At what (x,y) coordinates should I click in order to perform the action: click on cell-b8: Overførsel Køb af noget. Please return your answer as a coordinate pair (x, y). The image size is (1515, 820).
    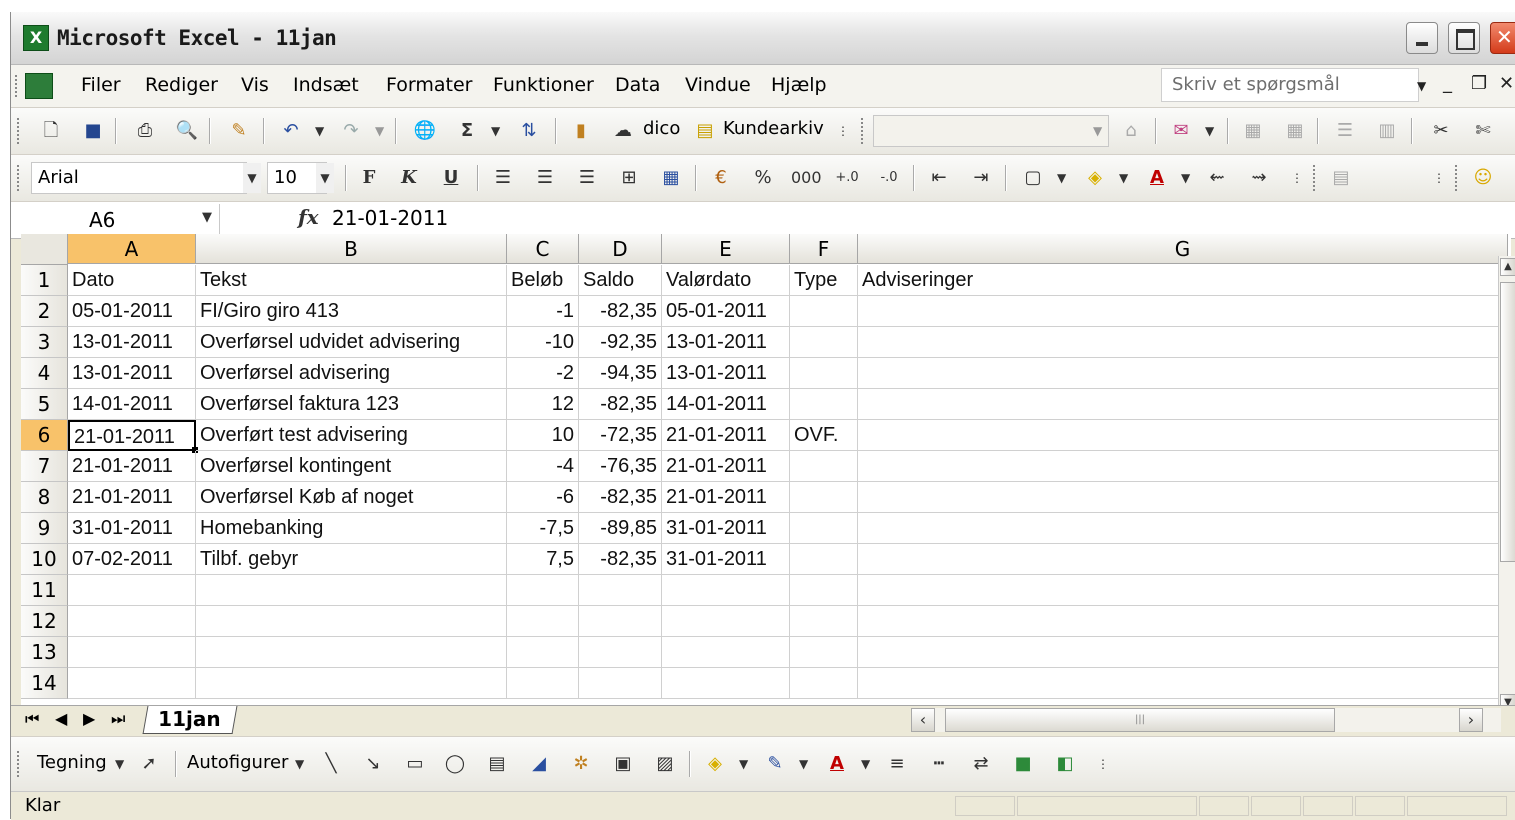
    Looking at the image, I should click on (351, 497).